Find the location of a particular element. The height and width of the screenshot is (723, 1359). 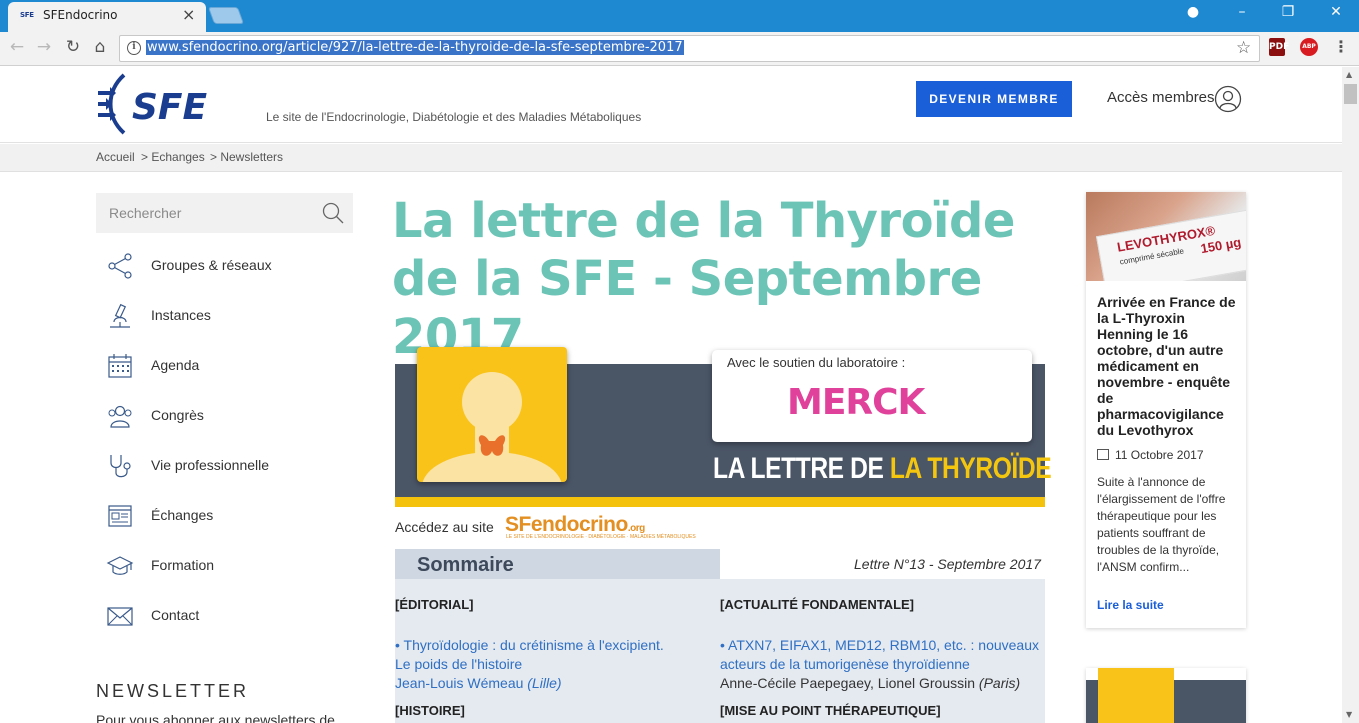

section-head-histoire: [HISTOIRE] is located at coordinates (430, 710).